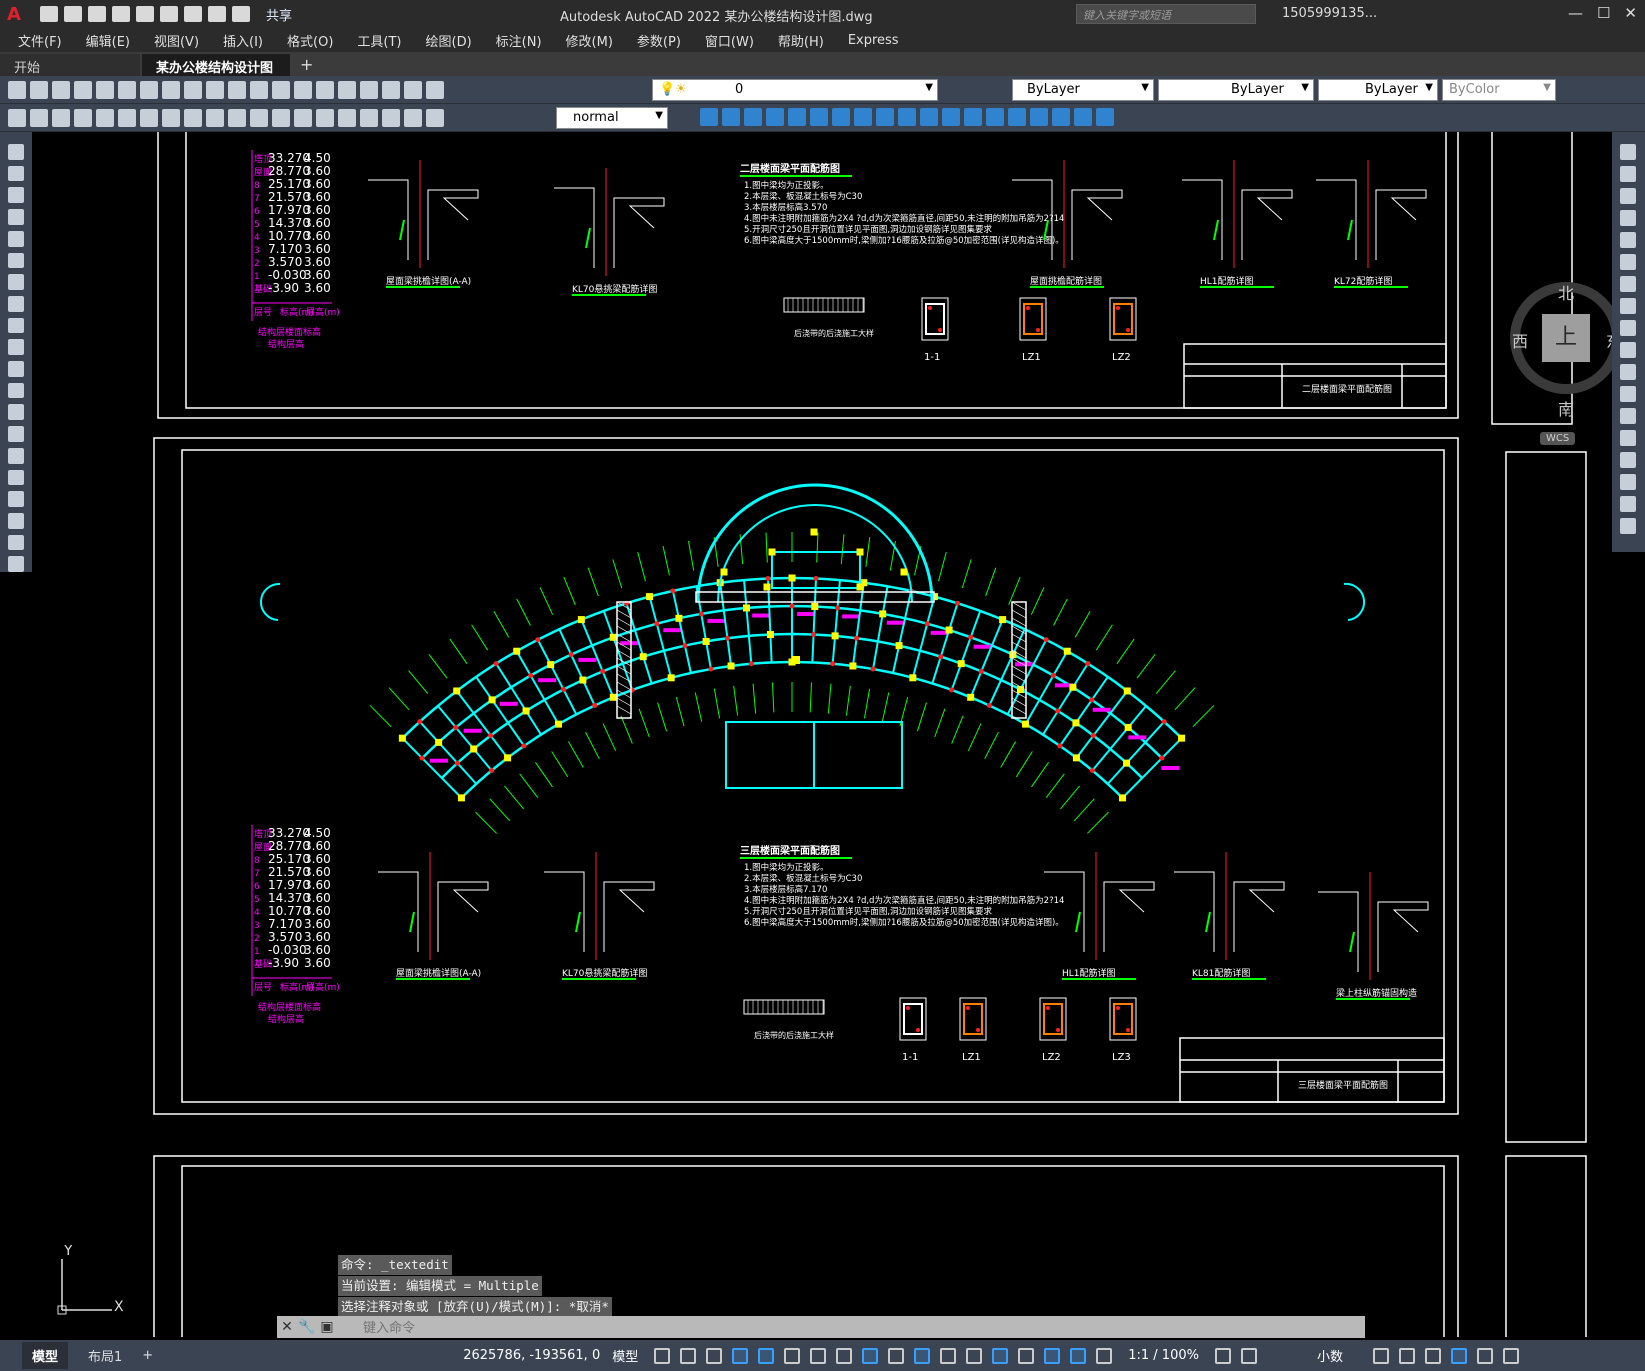 The height and width of the screenshot is (1371, 1645). Describe the element at coordinates (40, 40) in the screenshot. I see `menu-item: 文件(F)` at that location.